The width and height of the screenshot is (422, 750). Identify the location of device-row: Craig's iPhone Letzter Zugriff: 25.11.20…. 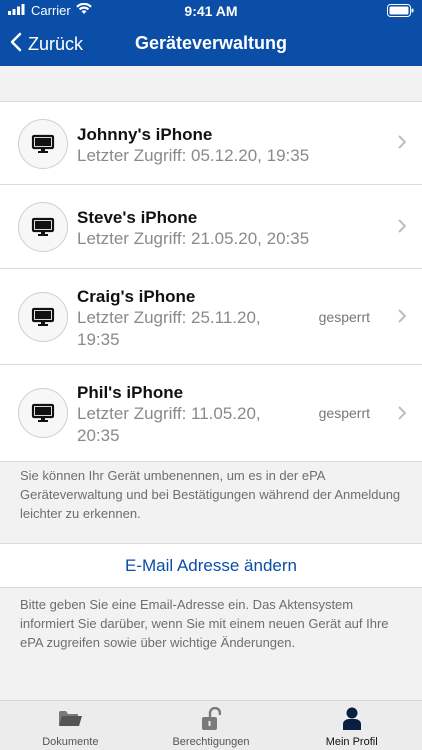
(211, 317).